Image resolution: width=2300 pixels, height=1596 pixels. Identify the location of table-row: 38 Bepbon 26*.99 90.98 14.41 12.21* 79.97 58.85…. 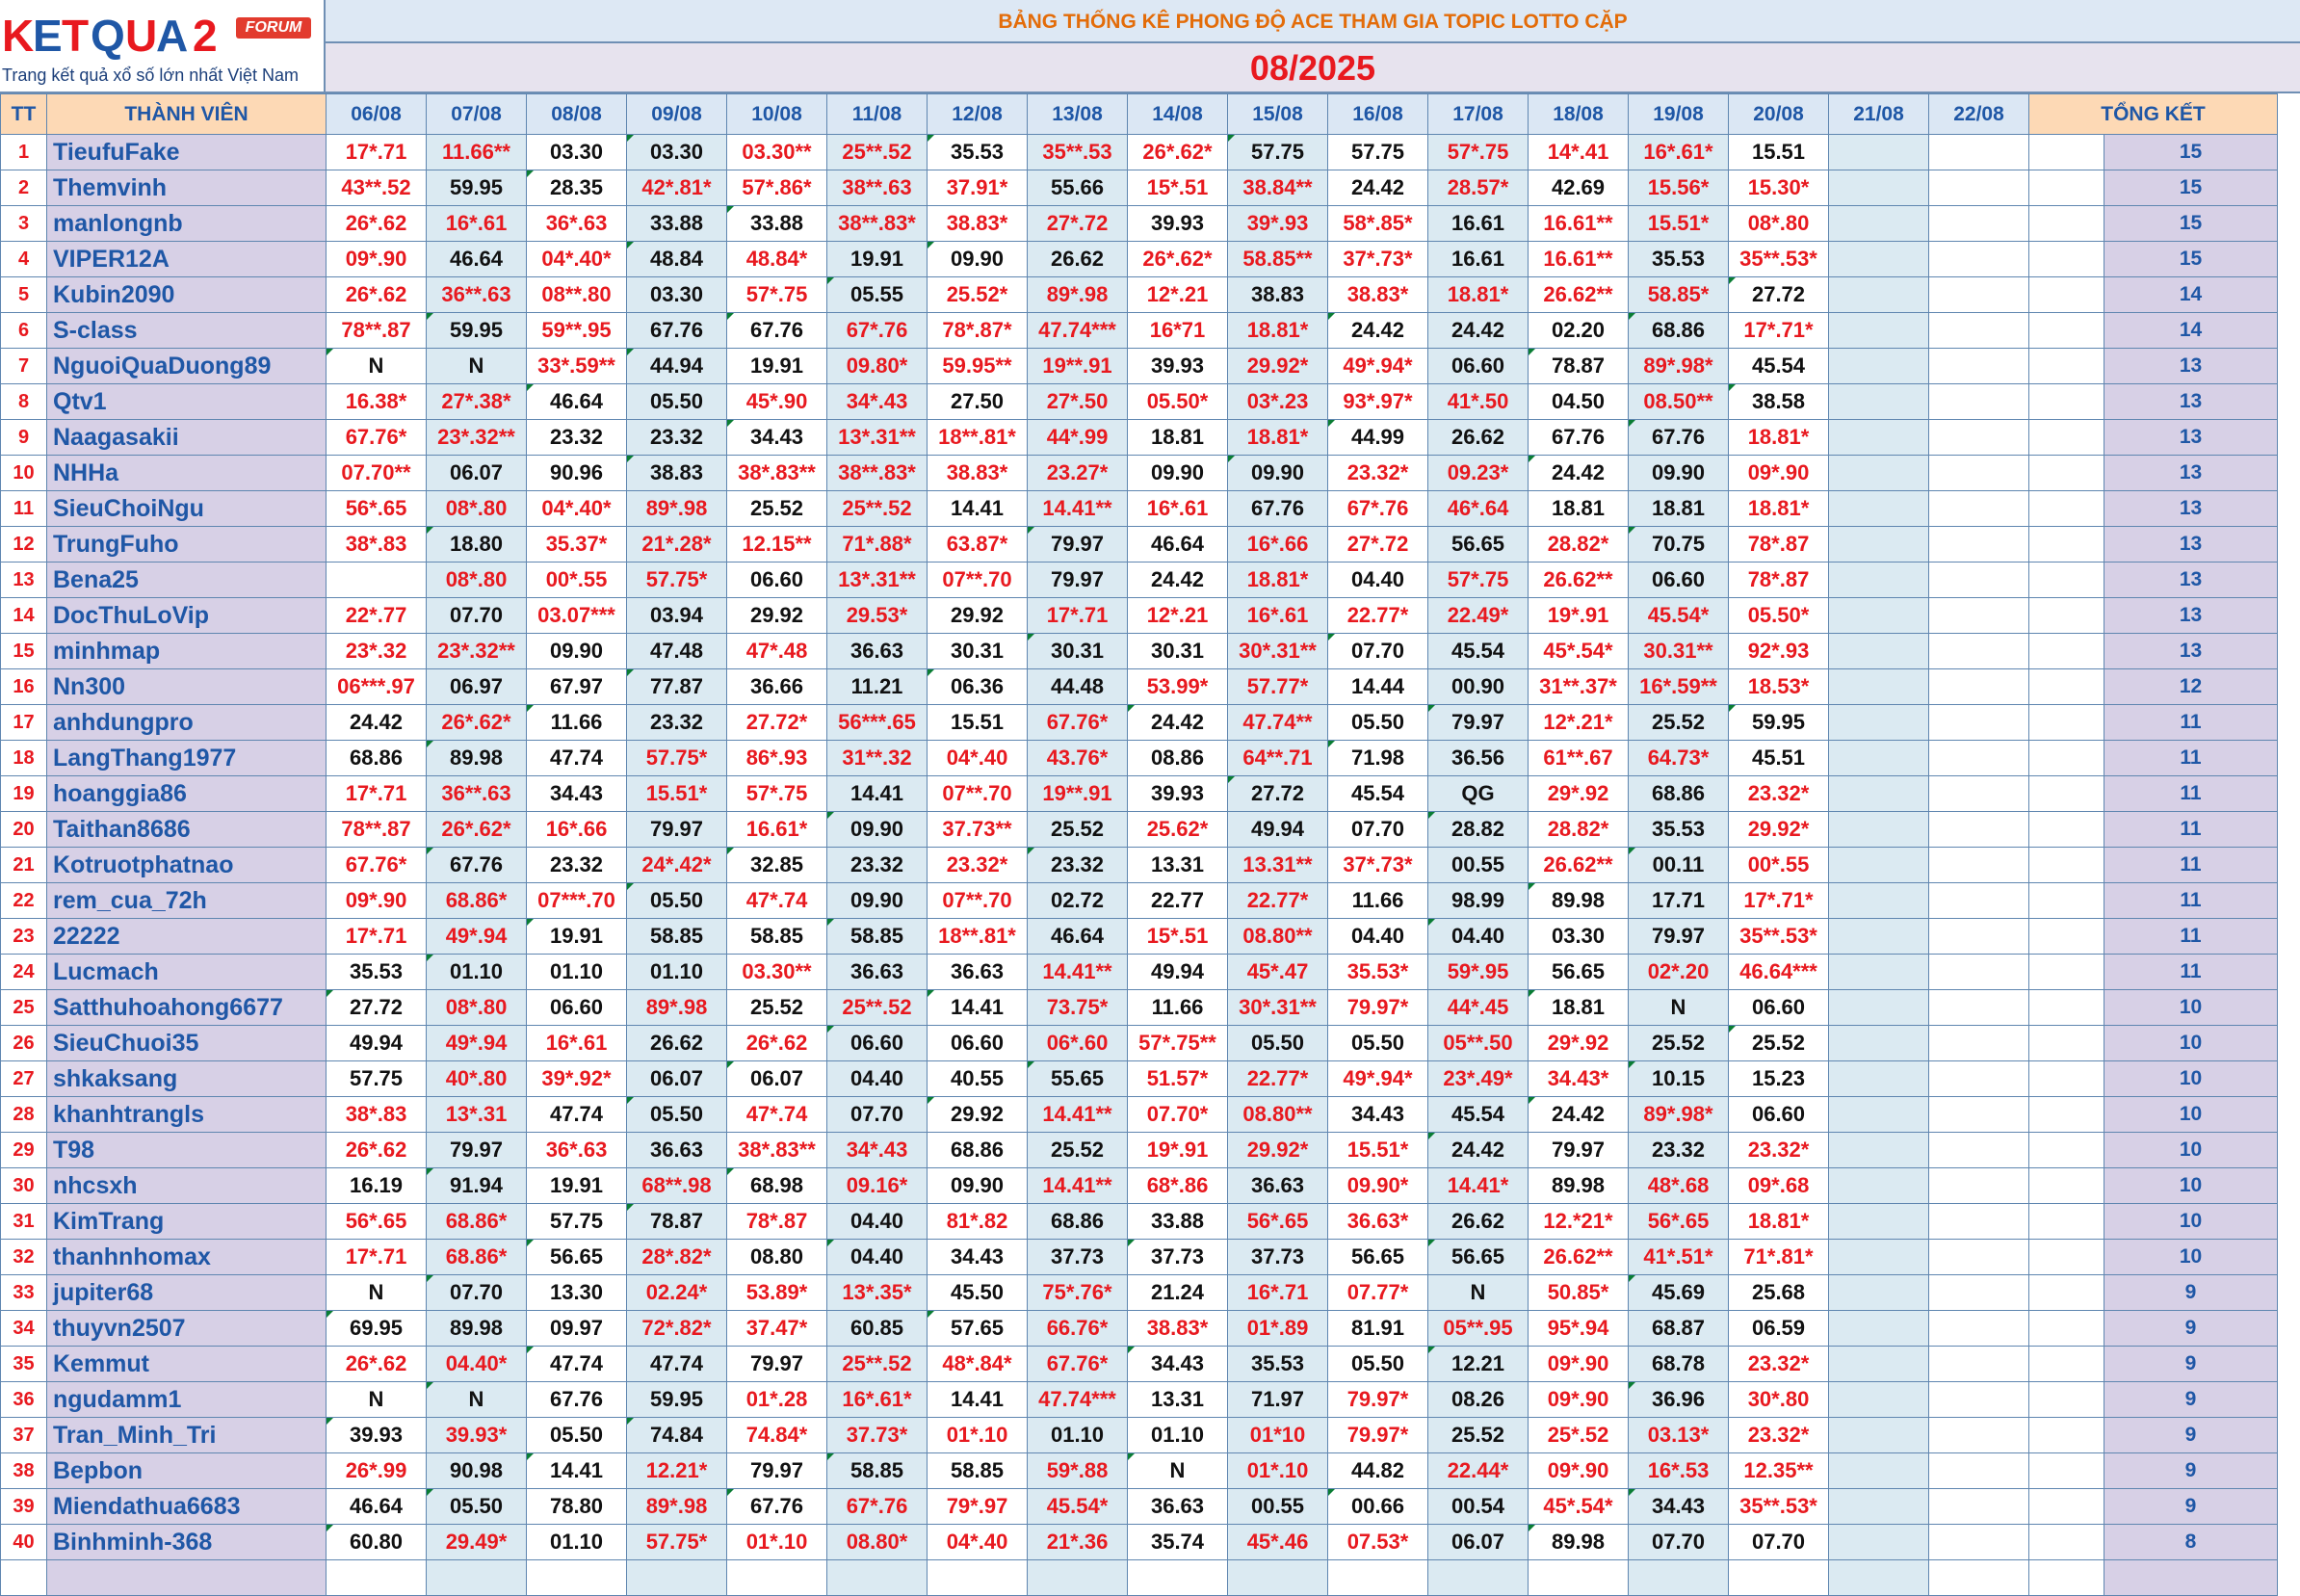
(1139, 1470).